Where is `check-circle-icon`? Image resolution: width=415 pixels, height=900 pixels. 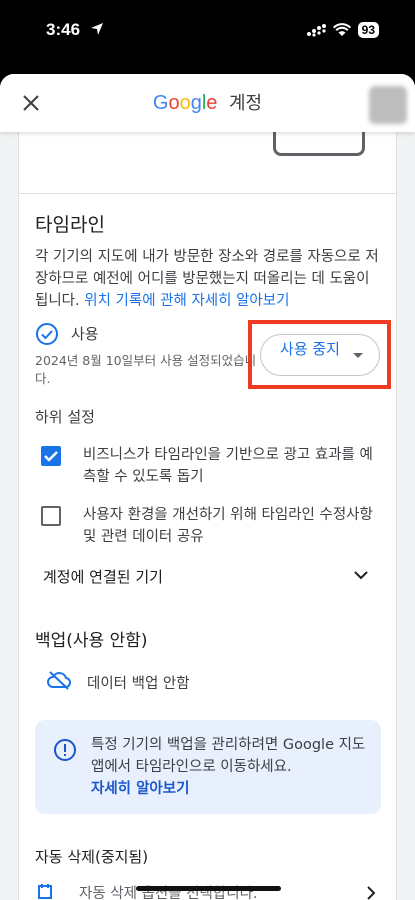 check-circle-icon is located at coordinates (47, 334).